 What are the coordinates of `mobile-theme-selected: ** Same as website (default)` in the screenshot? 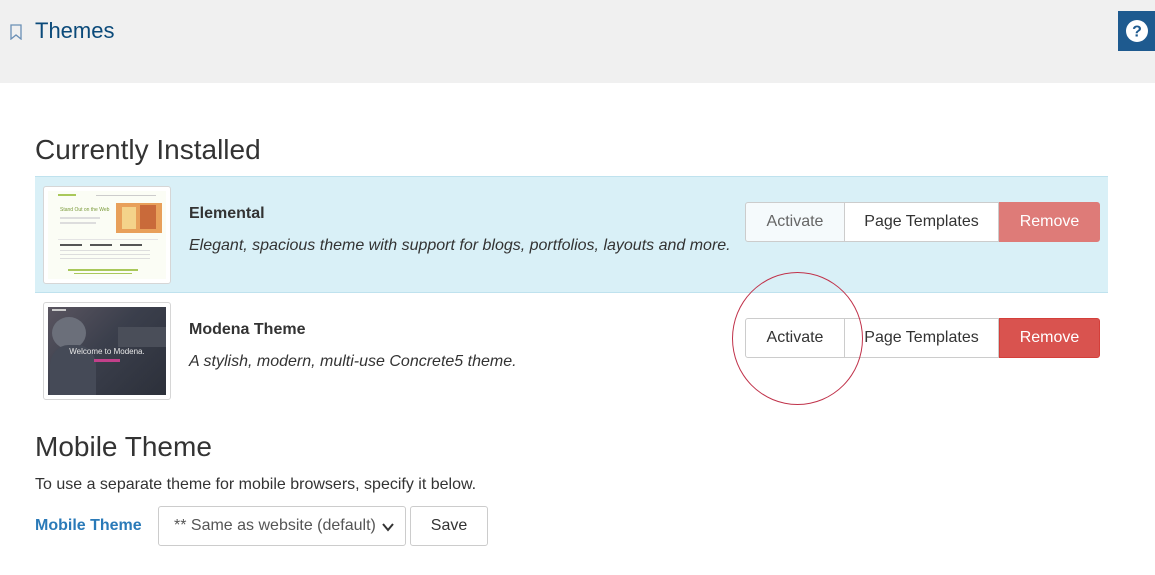 It's located at (275, 525).